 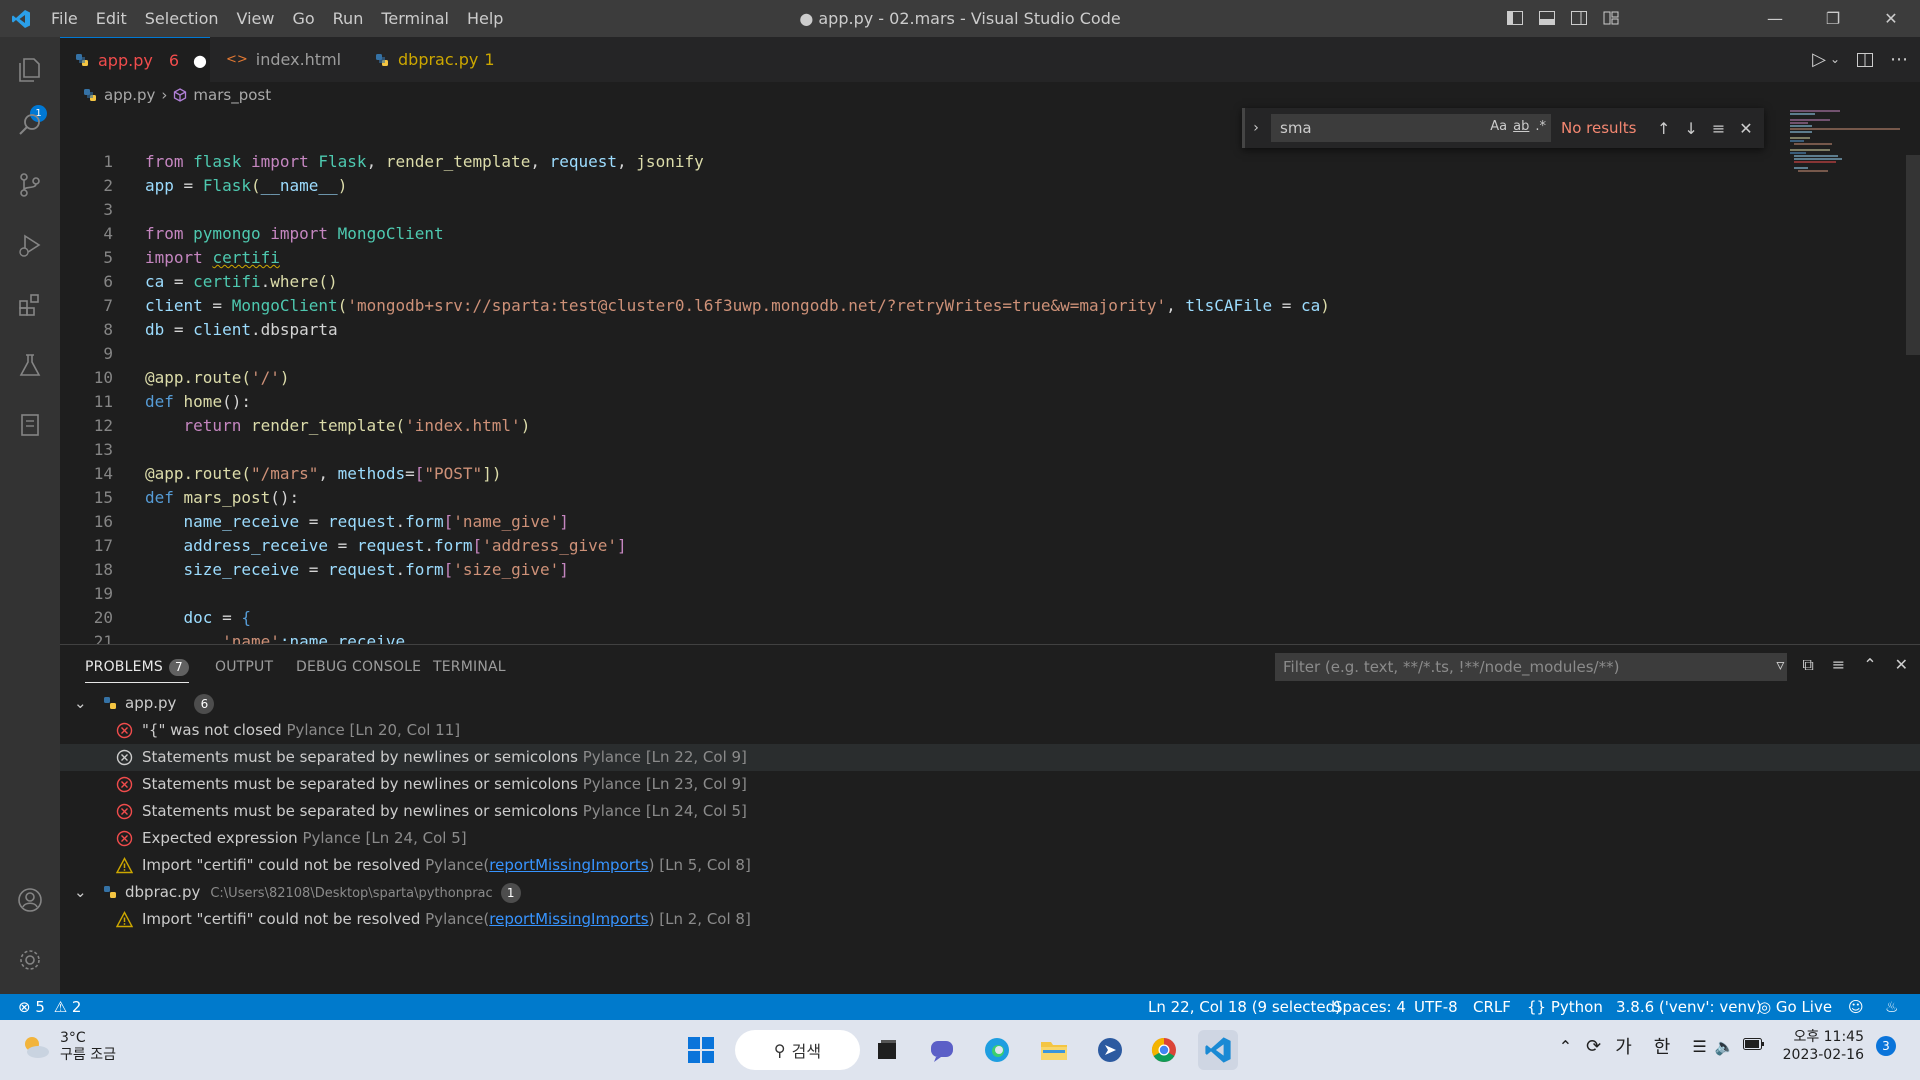 I want to click on toggle-primary-sidebar-icon, so click(x=1515, y=18).